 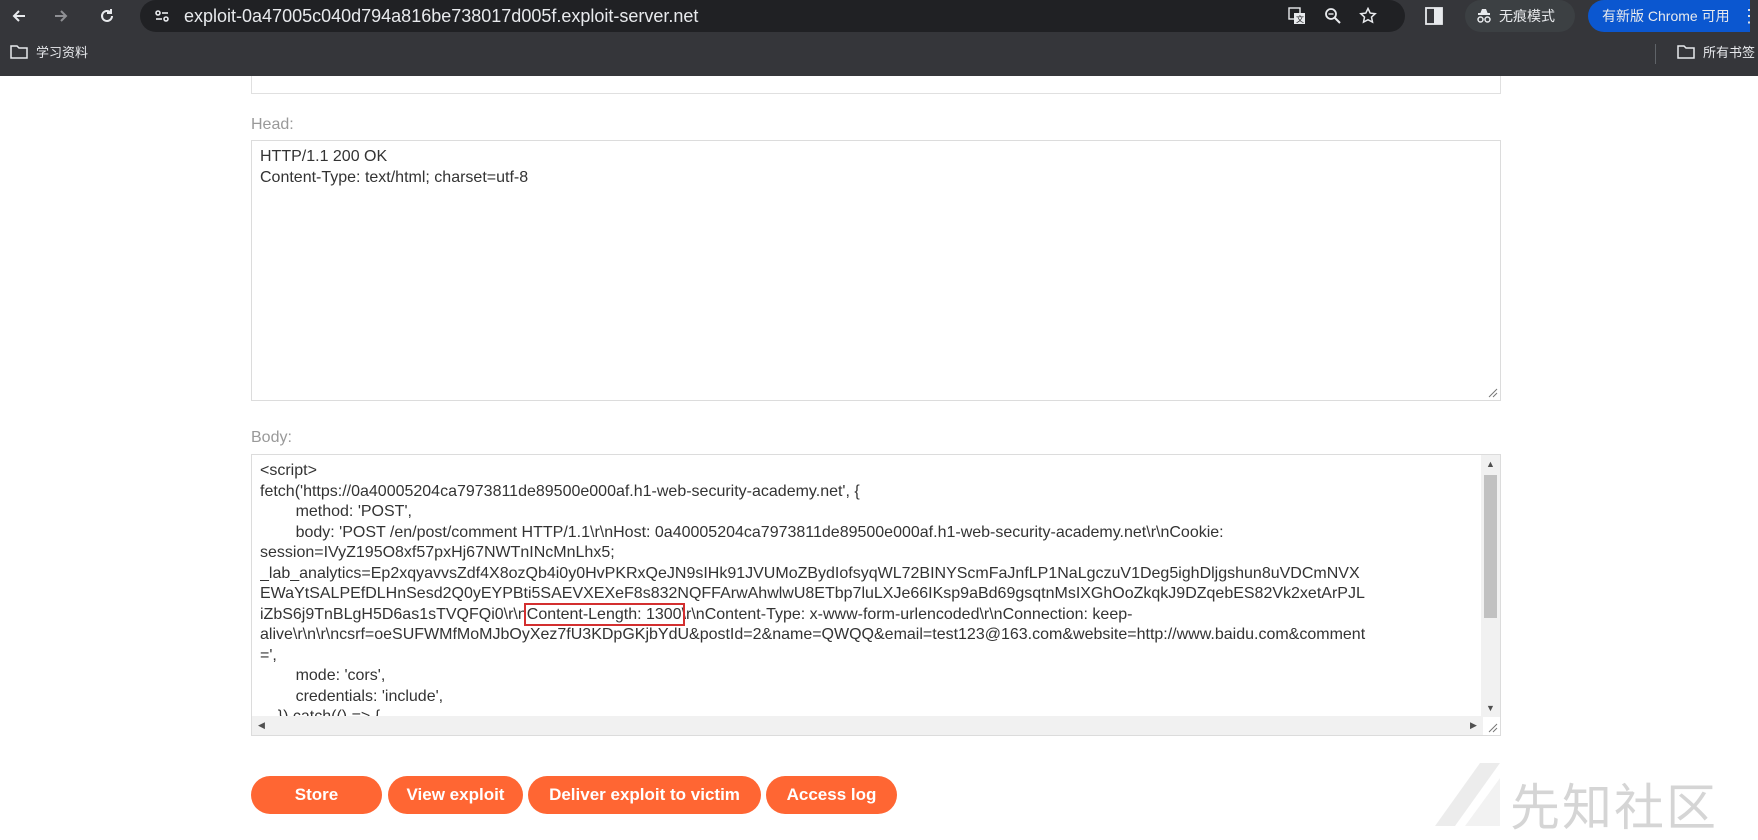 What do you see at coordinates (1473, 725) in the screenshot?
I see `scroll-right-icon: ▶` at bounding box center [1473, 725].